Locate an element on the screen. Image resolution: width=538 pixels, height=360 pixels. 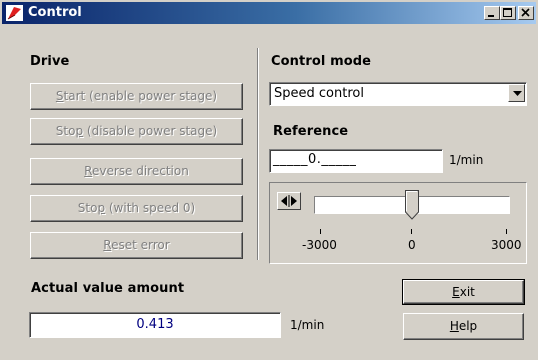
minimize-icon is located at coordinates (491, 16).